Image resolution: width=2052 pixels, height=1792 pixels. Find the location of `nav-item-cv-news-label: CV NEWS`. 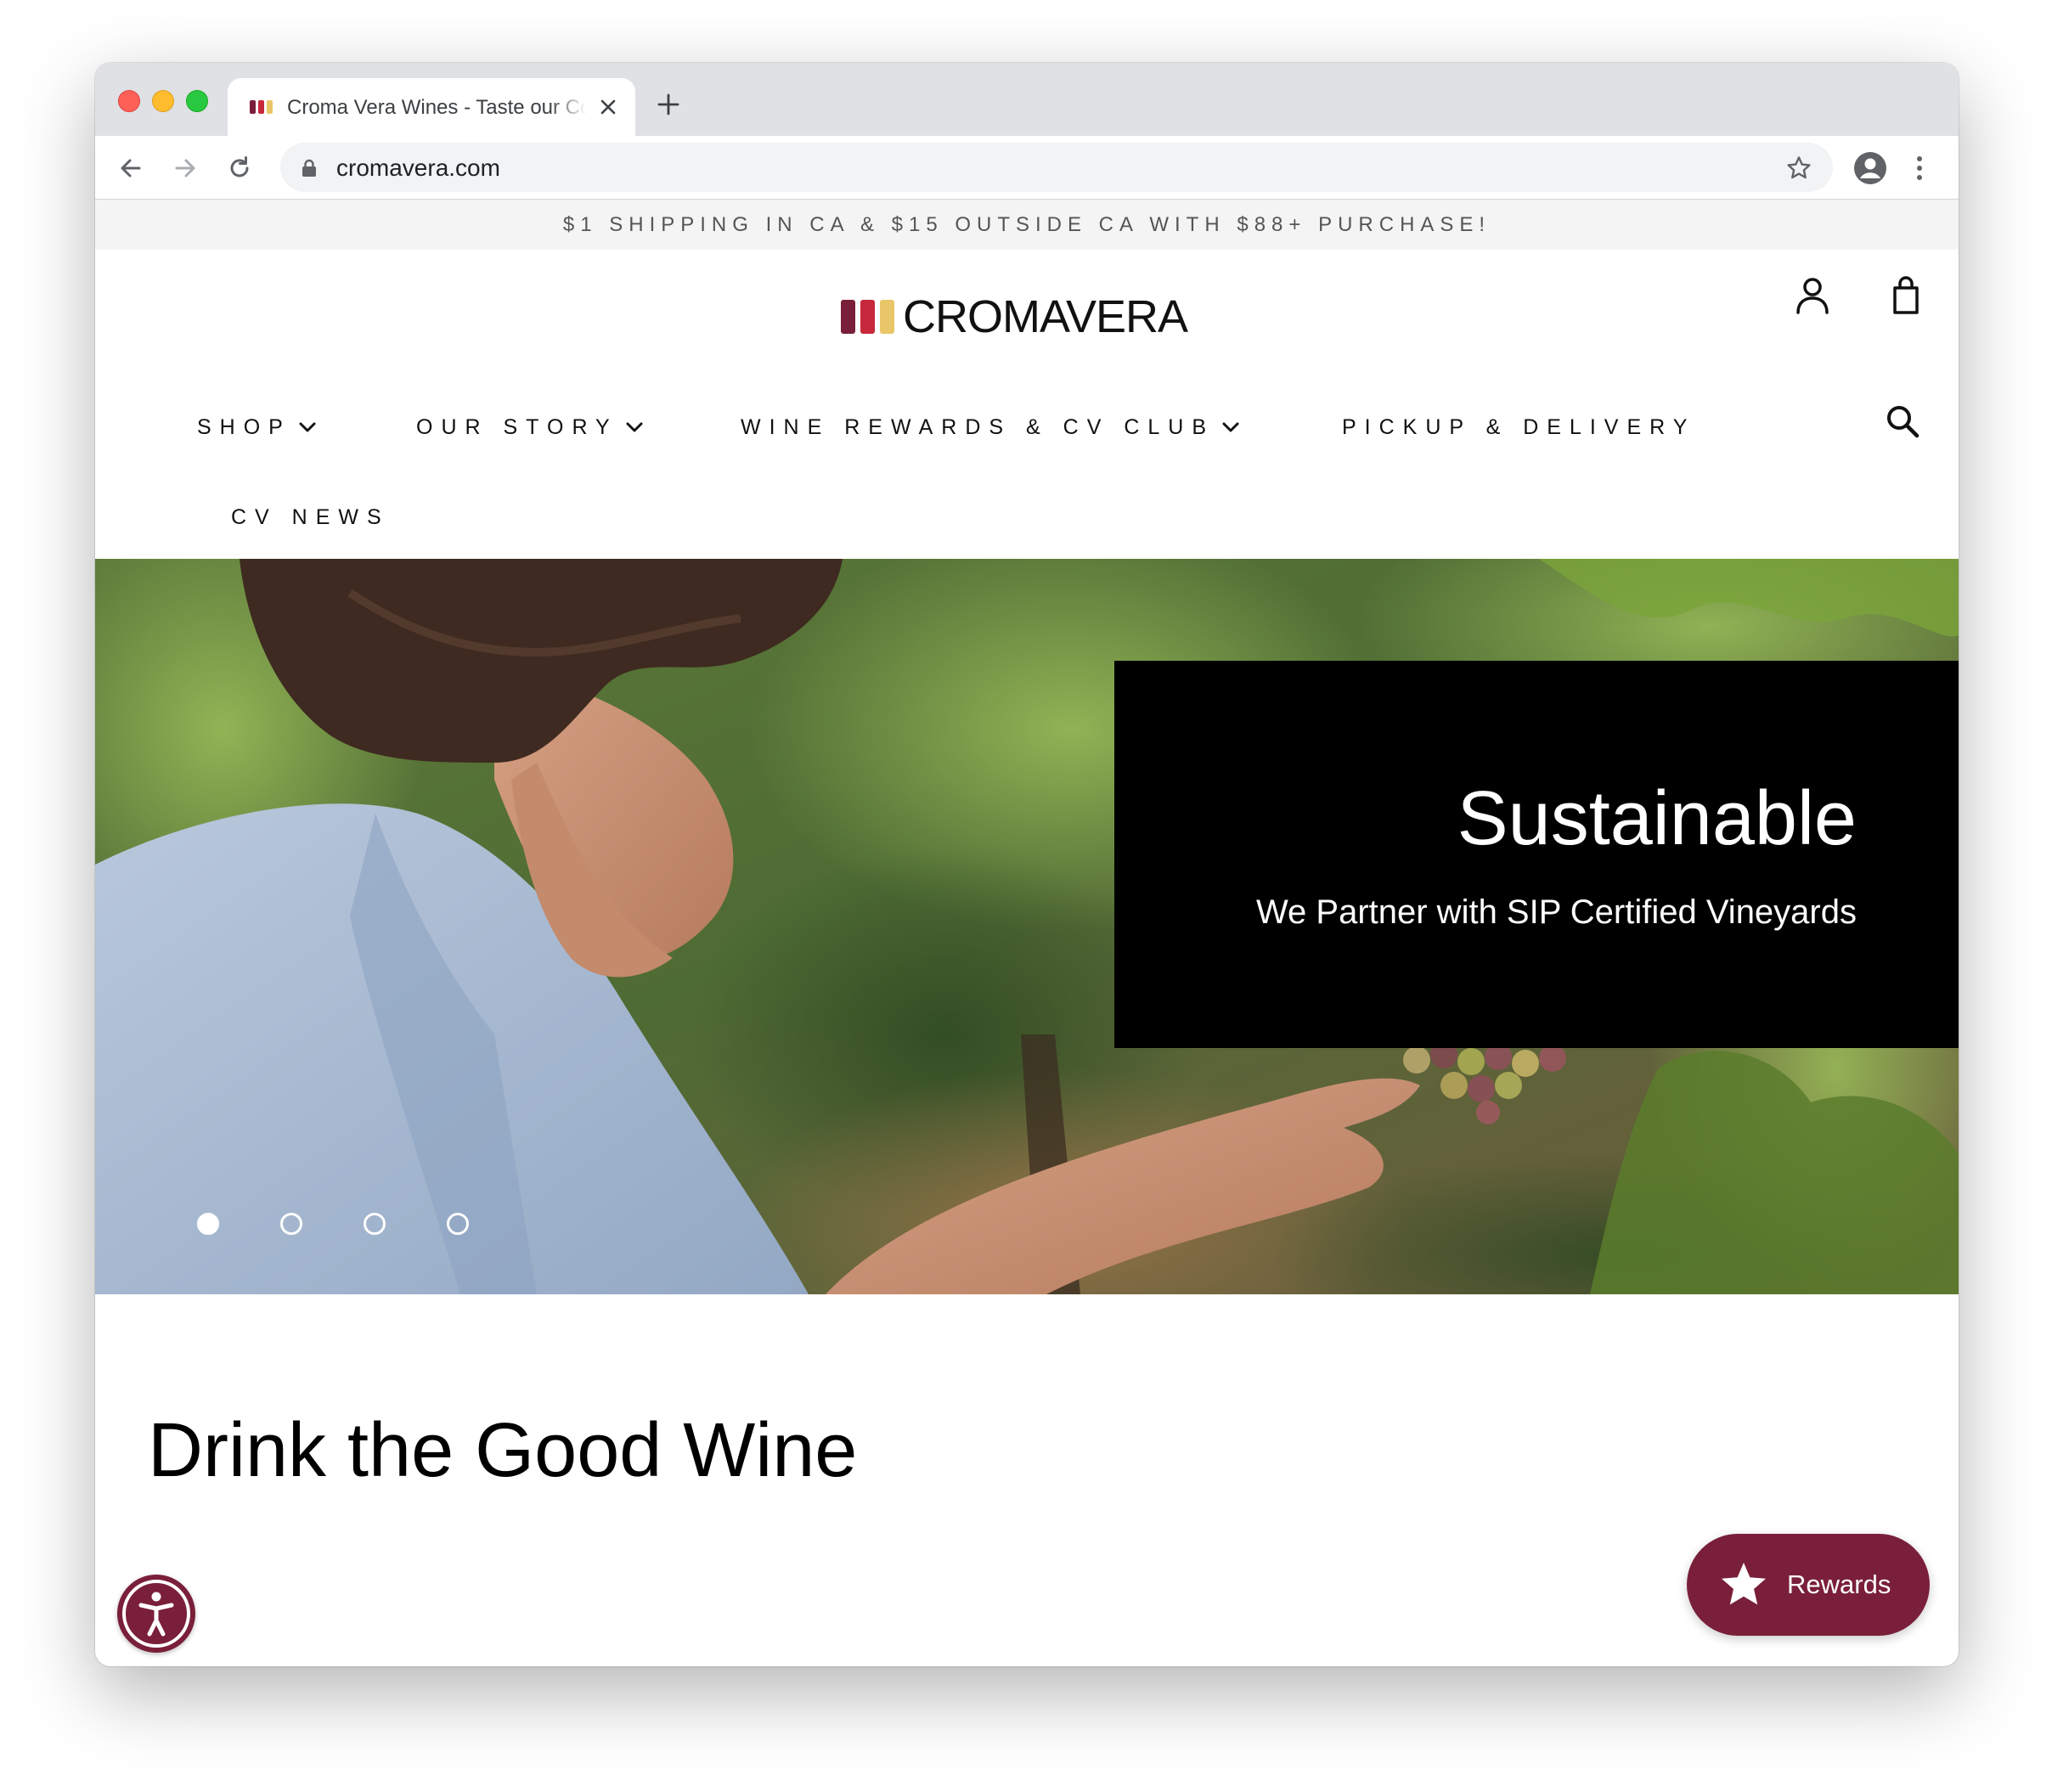

nav-item-cv-news-label: CV NEWS is located at coordinates (310, 517).